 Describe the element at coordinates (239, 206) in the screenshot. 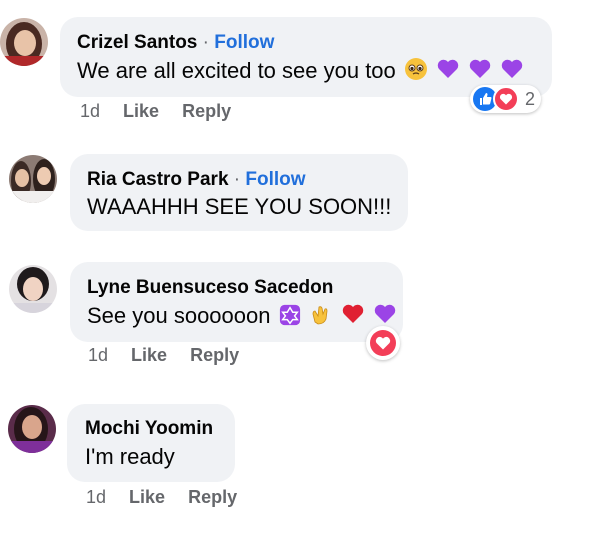

I see `comment-text: WAAAHHH SEE YOU SOON!!!` at that location.